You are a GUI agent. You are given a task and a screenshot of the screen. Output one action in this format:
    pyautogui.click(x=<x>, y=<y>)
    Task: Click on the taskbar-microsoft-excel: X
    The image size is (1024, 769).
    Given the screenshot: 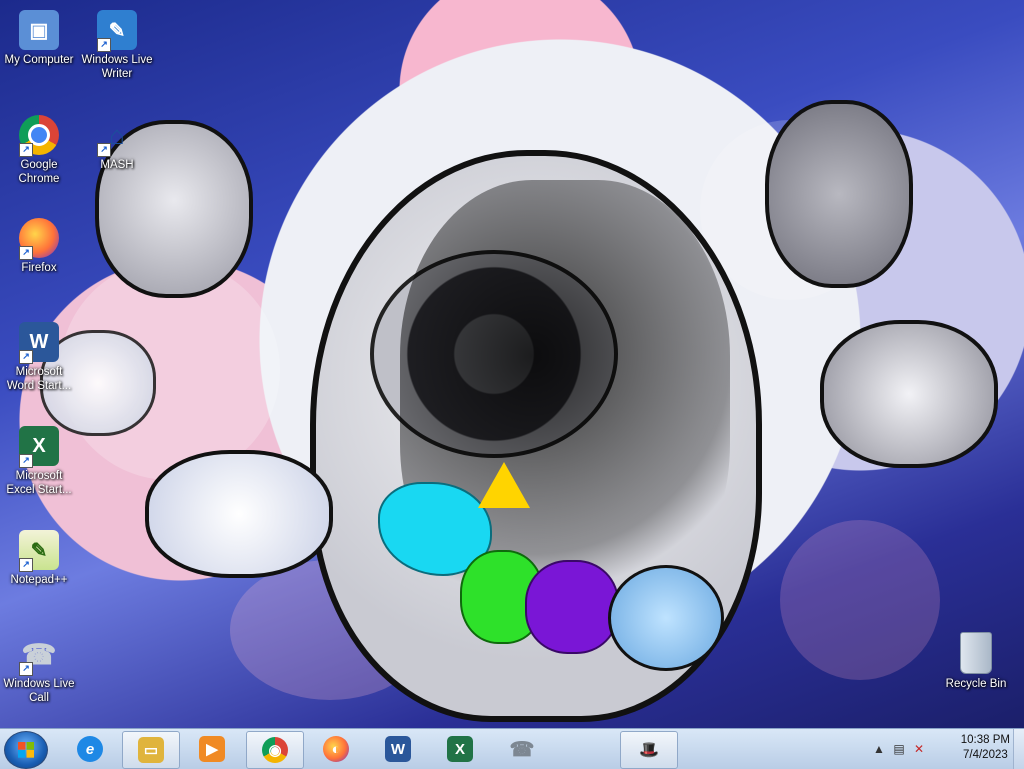 What is the action you would take?
    pyautogui.click(x=460, y=749)
    